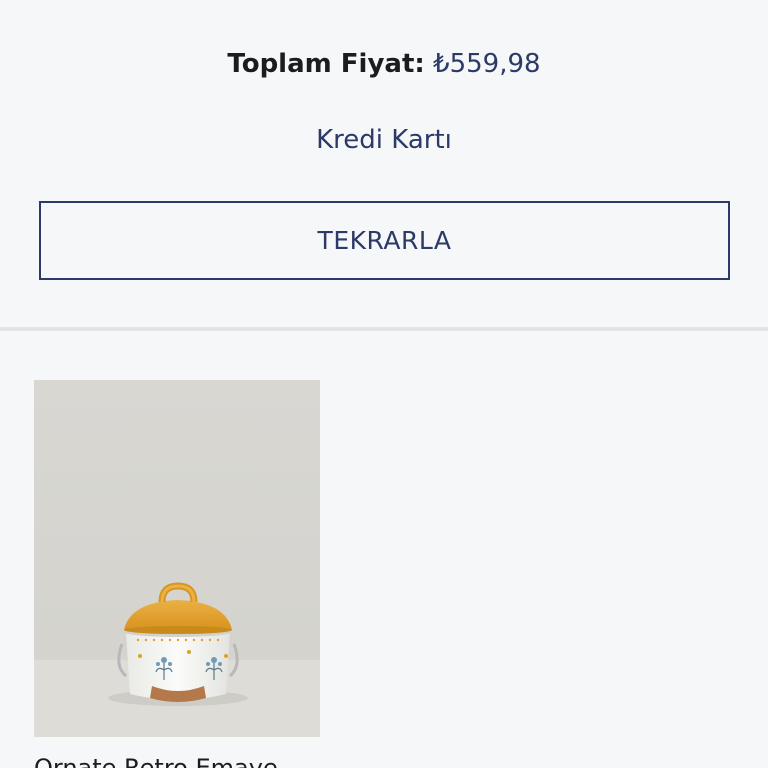 Image resolution: width=768 pixels, height=768 pixels. I want to click on product-name: Ornate Retro Emaye, so click(156, 761).